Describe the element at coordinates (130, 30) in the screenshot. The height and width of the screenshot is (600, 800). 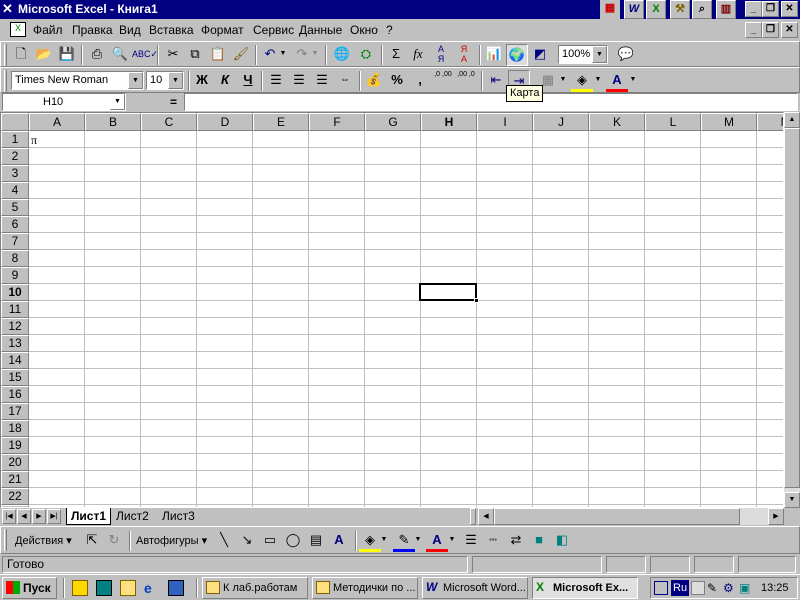
I see `menu-view: Вид` at that location.